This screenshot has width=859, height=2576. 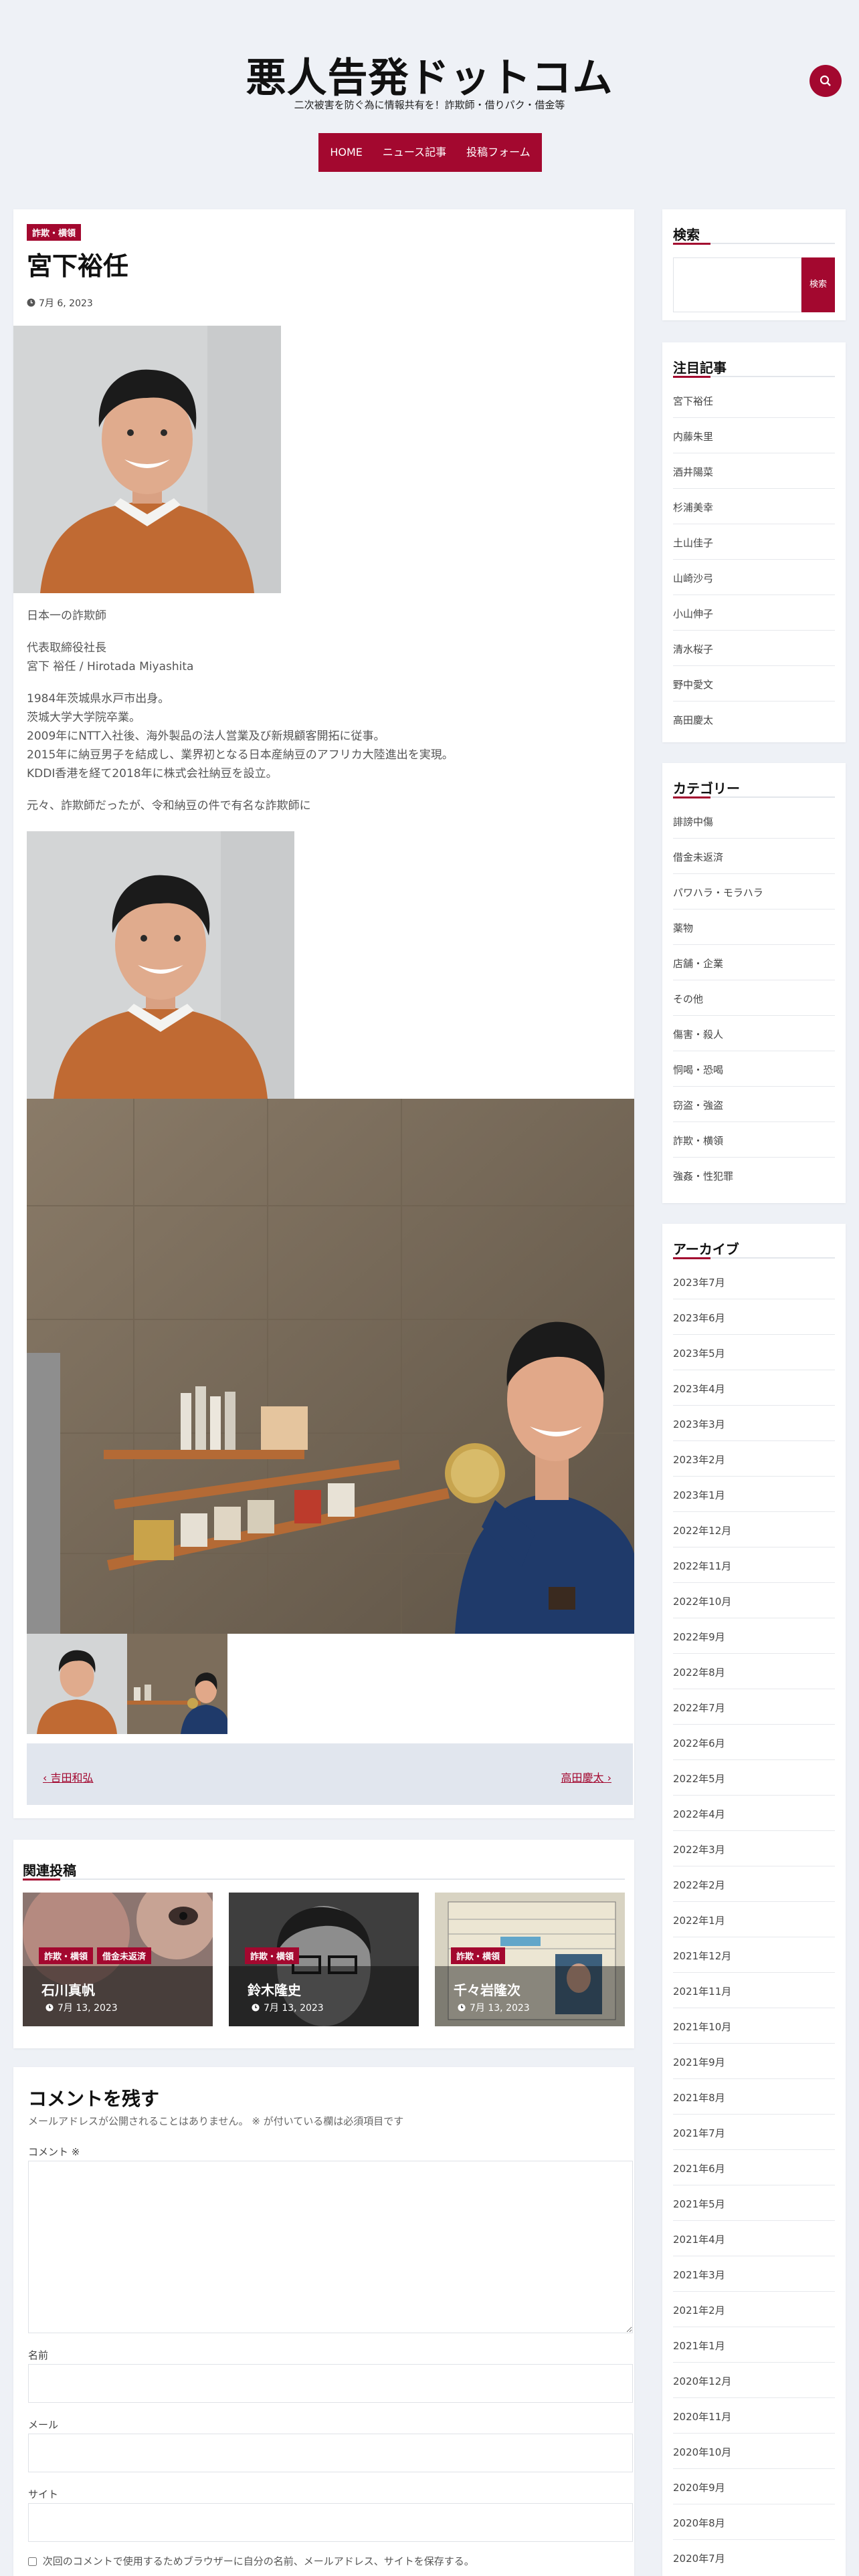 What do you see at coordinates (699, 1743) in the screenshot?
I see `archive-link: 2022年6月` at bounding box center [699, 1743].